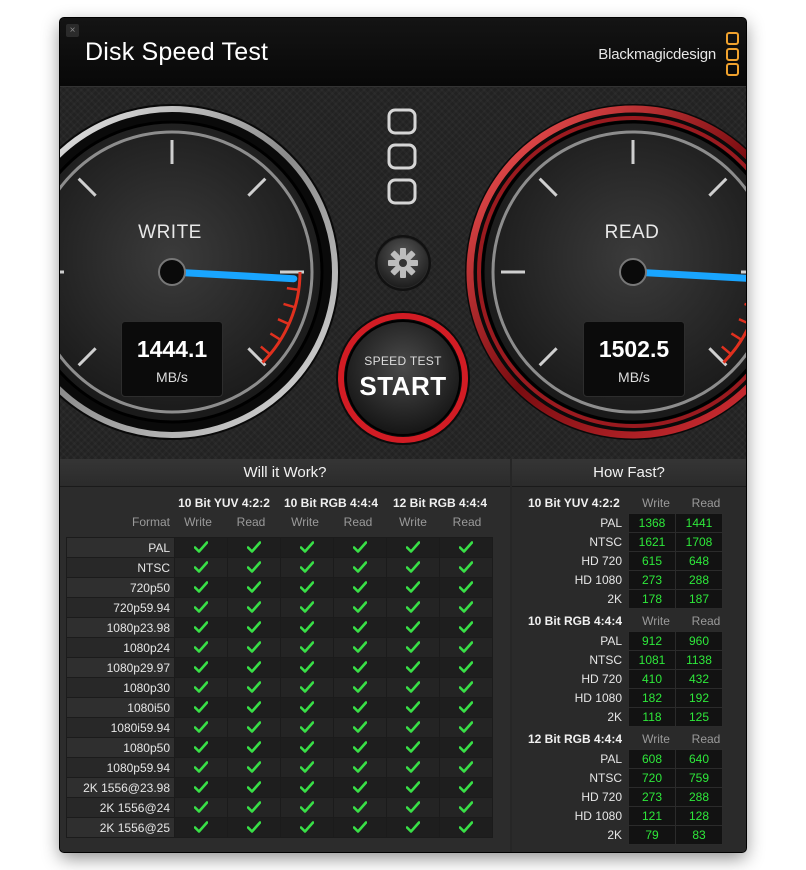 The image size is (806, 870). What do you see at coordinates (279, 547) in the screenshot?
I see `compatibility-row: PAL` at bounding box center [279, 547].